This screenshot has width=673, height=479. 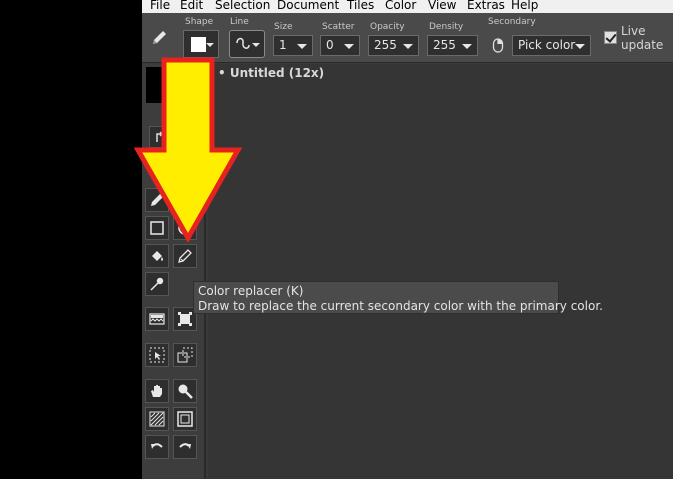 I want to click on tooltip-title: Color replacer (K), so click(x=251, y=291).